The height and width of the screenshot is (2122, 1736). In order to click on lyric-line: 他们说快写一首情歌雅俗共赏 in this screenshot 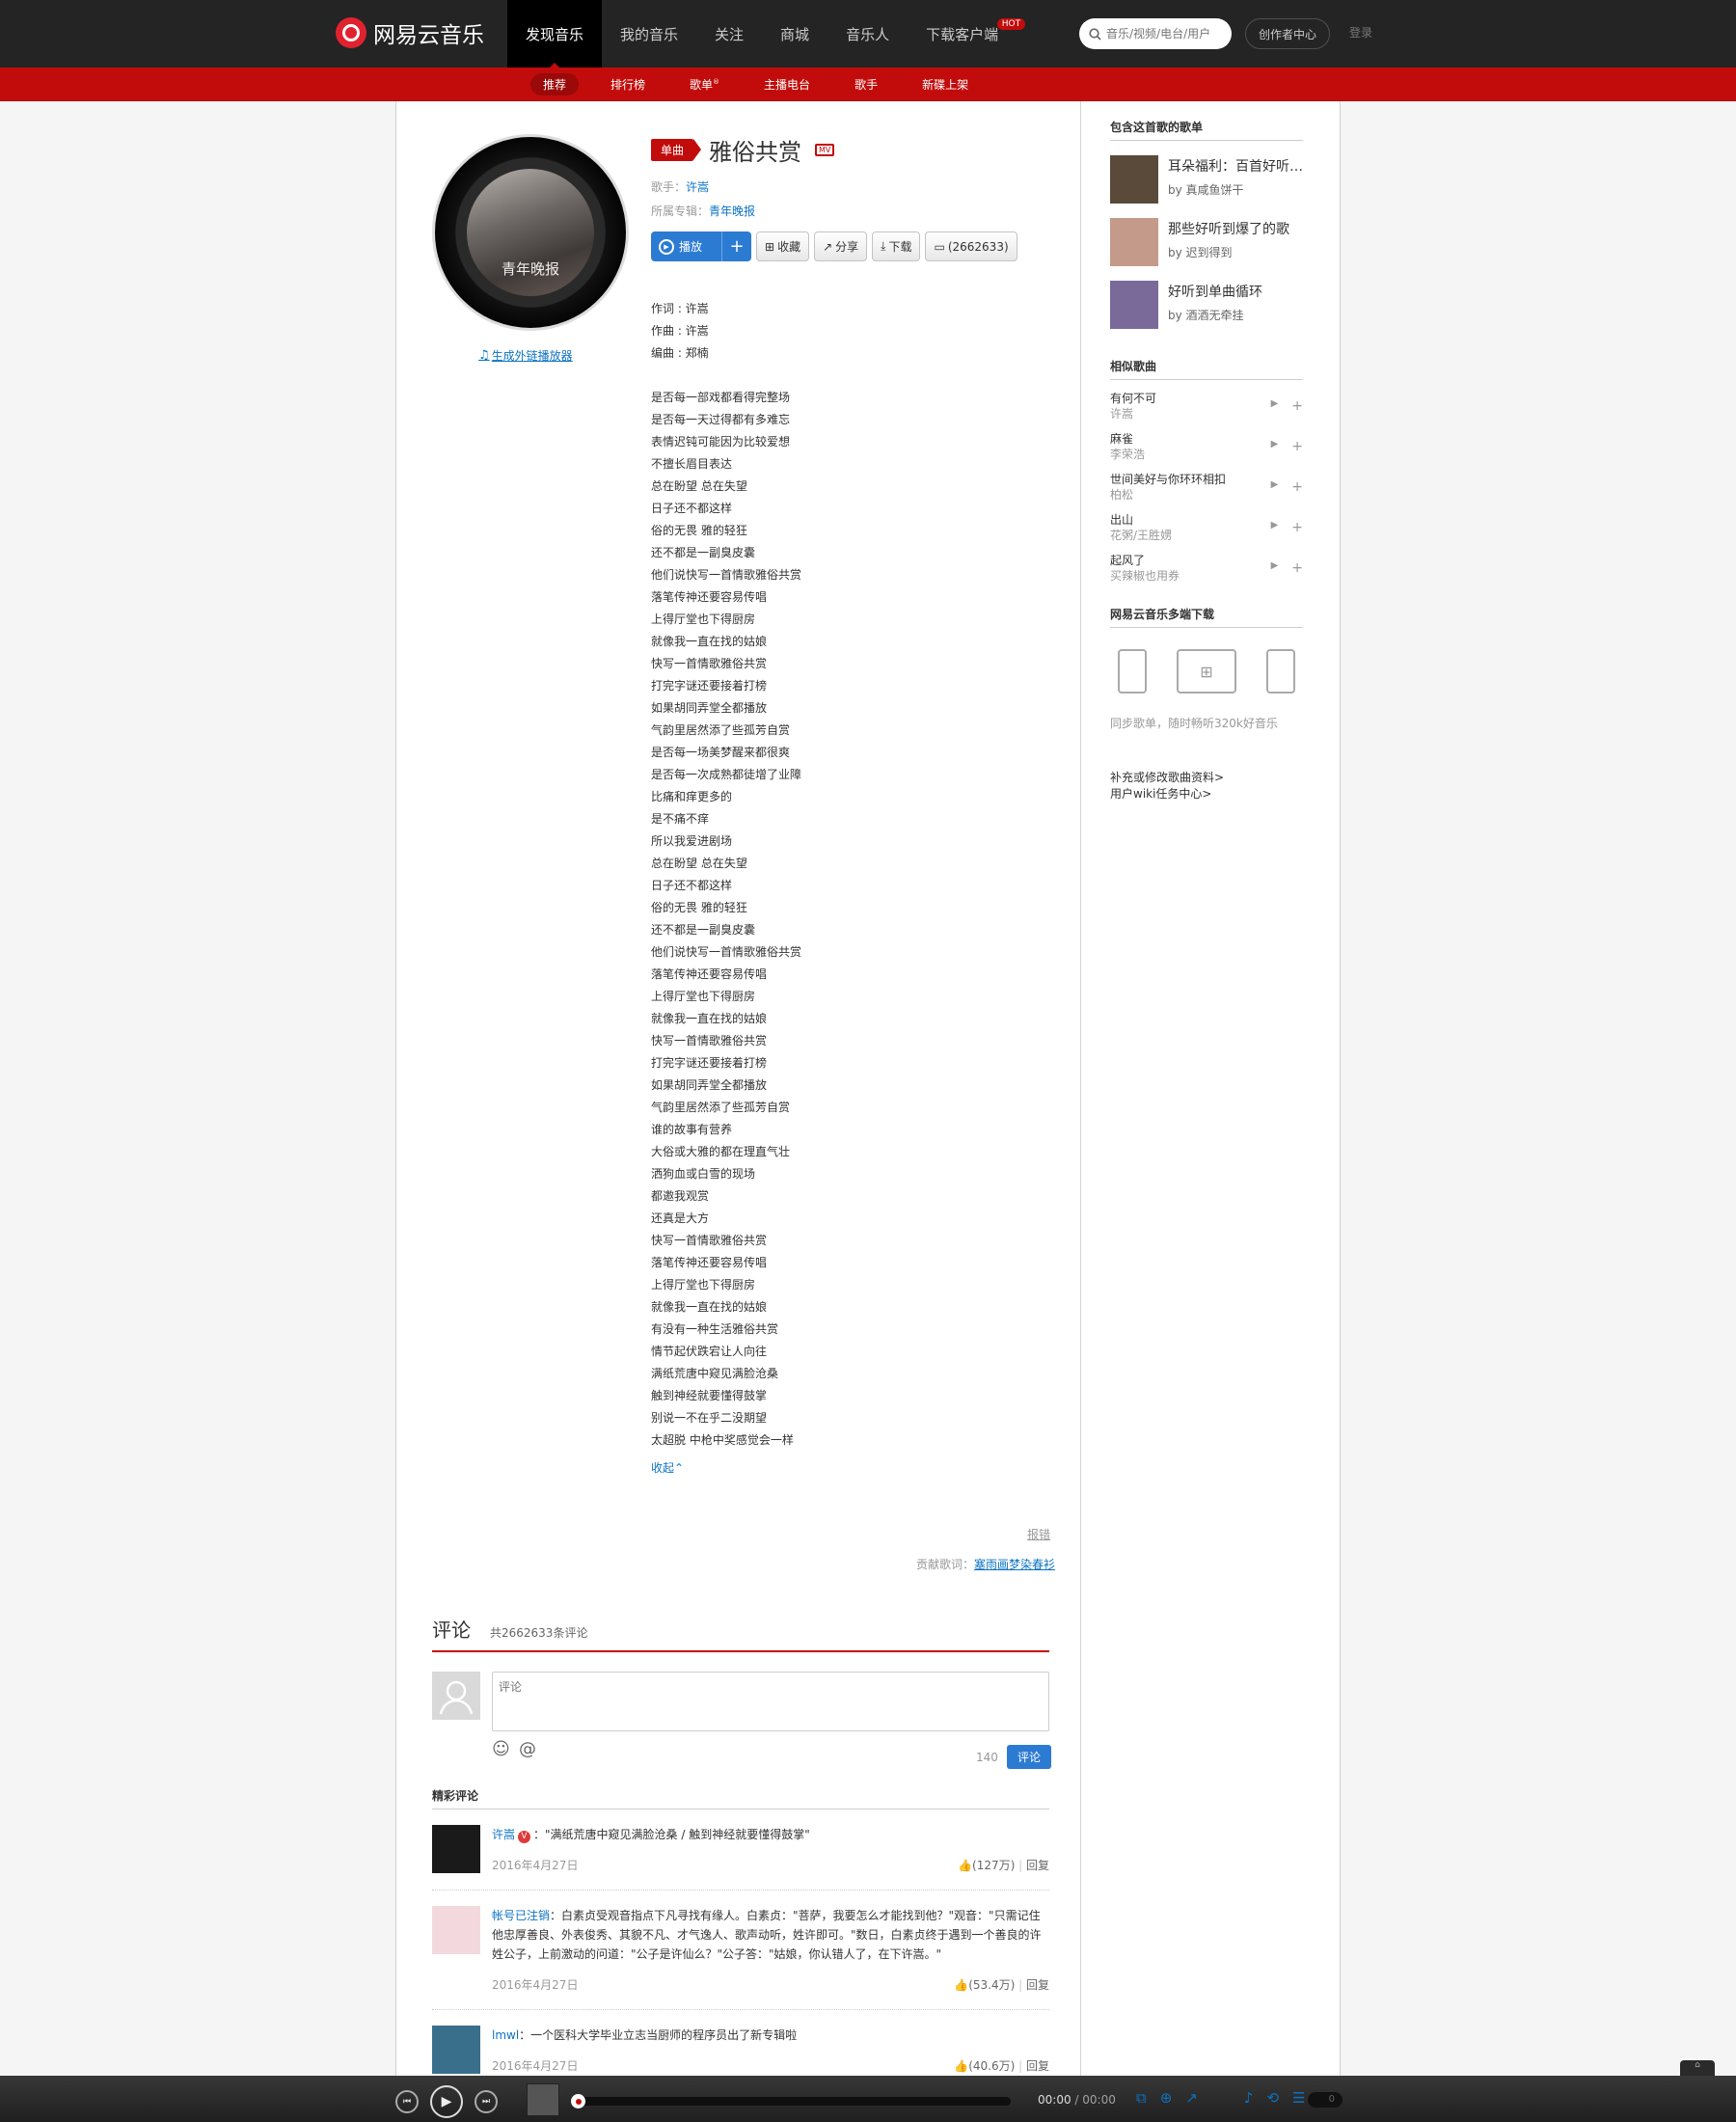, I will do `click(726, 952)`.